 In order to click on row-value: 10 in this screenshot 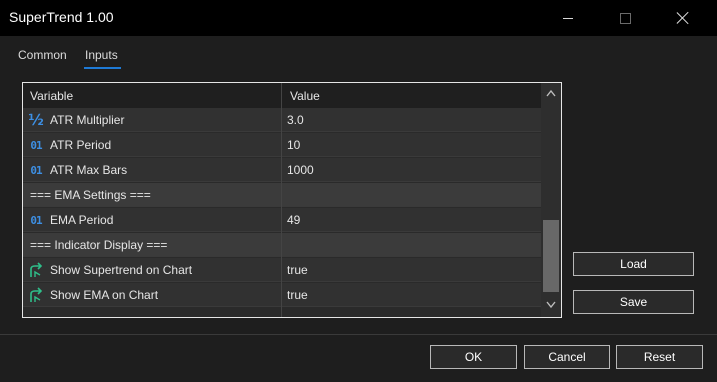, I will do `click(293, 145)`.